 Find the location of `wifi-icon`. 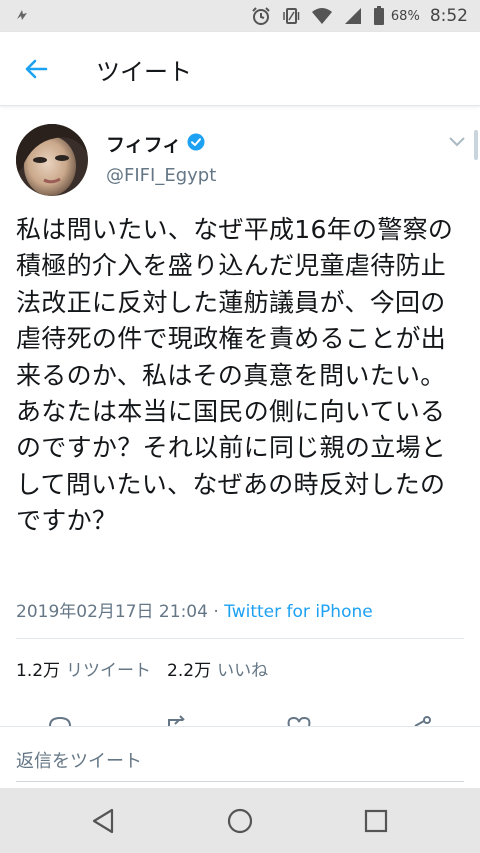

wifi-icon is located at coordinates (322, 16).